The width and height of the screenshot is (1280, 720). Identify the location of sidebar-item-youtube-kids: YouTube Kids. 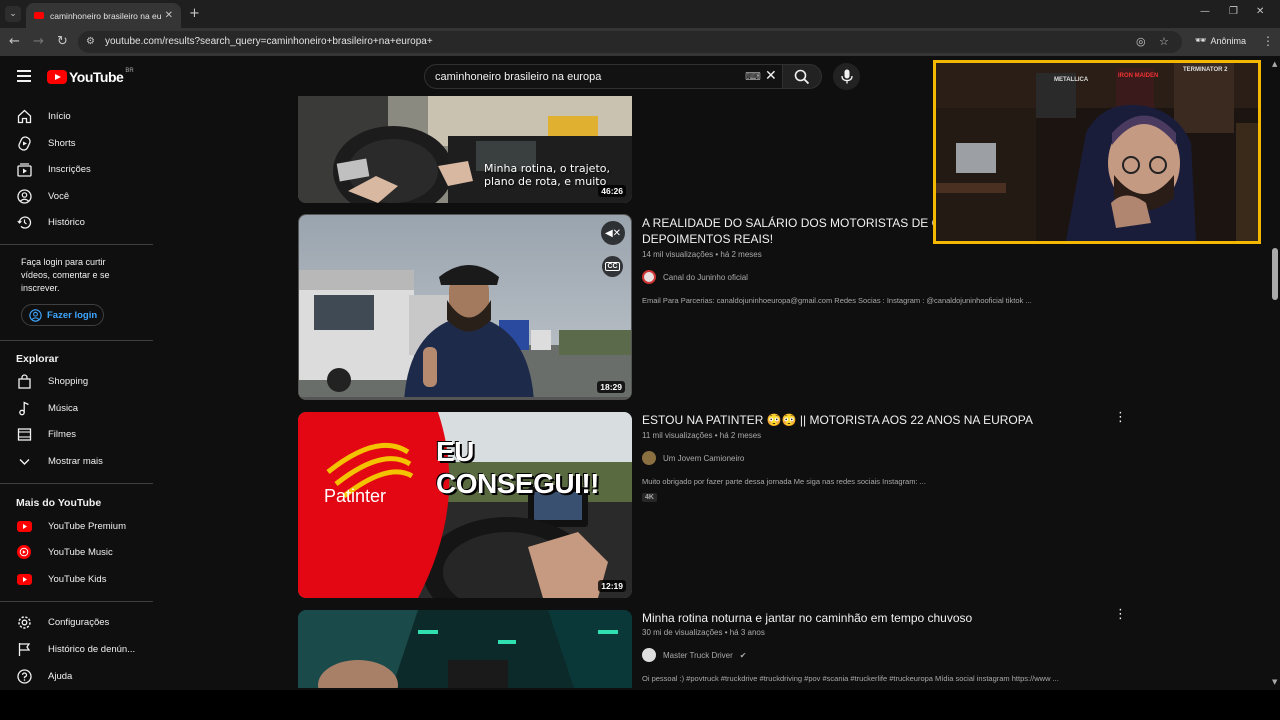
(77, 579).